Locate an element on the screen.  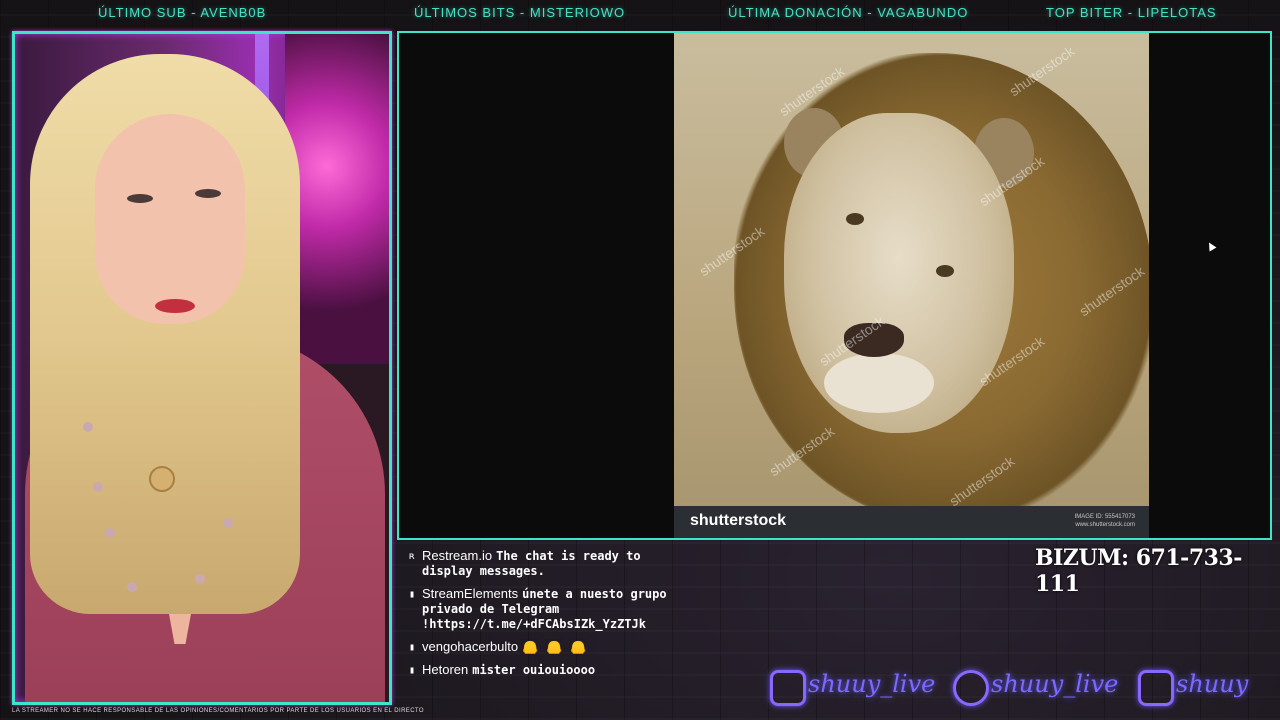
chat-username: Hetoren is located at coordinates (445, 669).